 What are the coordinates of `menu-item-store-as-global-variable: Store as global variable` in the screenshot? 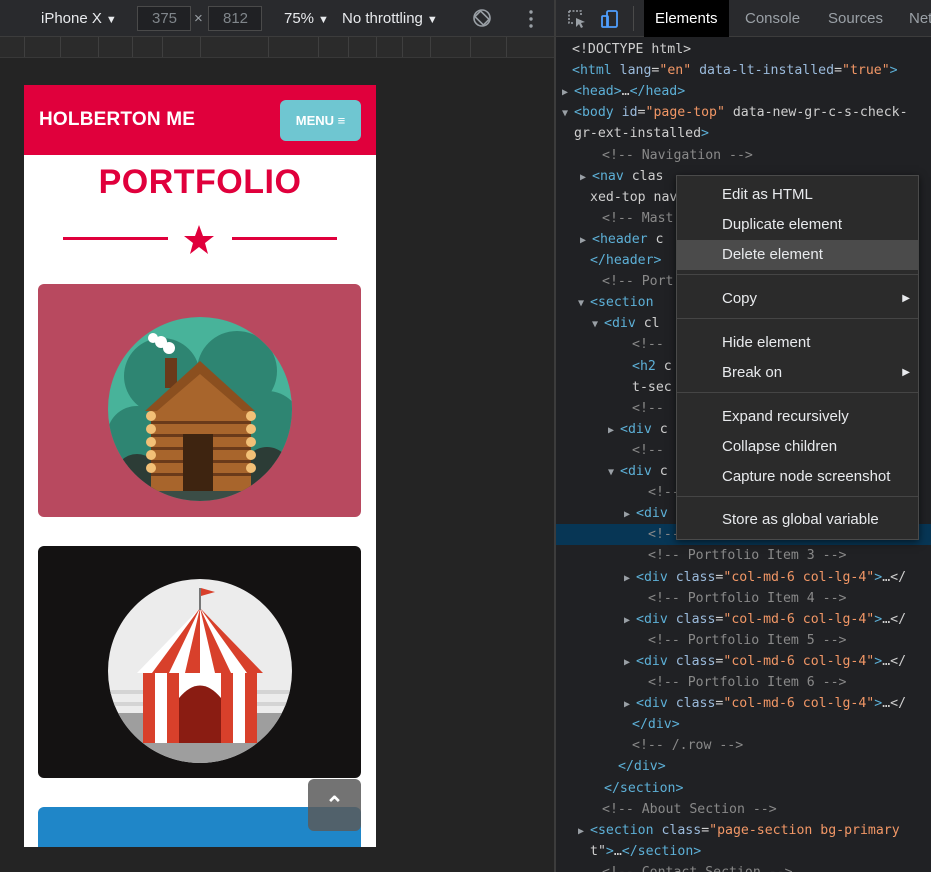 It's located at (797, 520).